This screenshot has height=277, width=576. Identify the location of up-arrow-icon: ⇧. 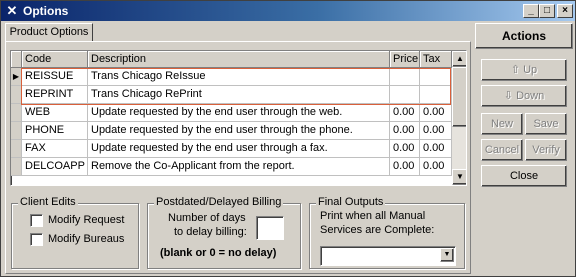
(517, 70).